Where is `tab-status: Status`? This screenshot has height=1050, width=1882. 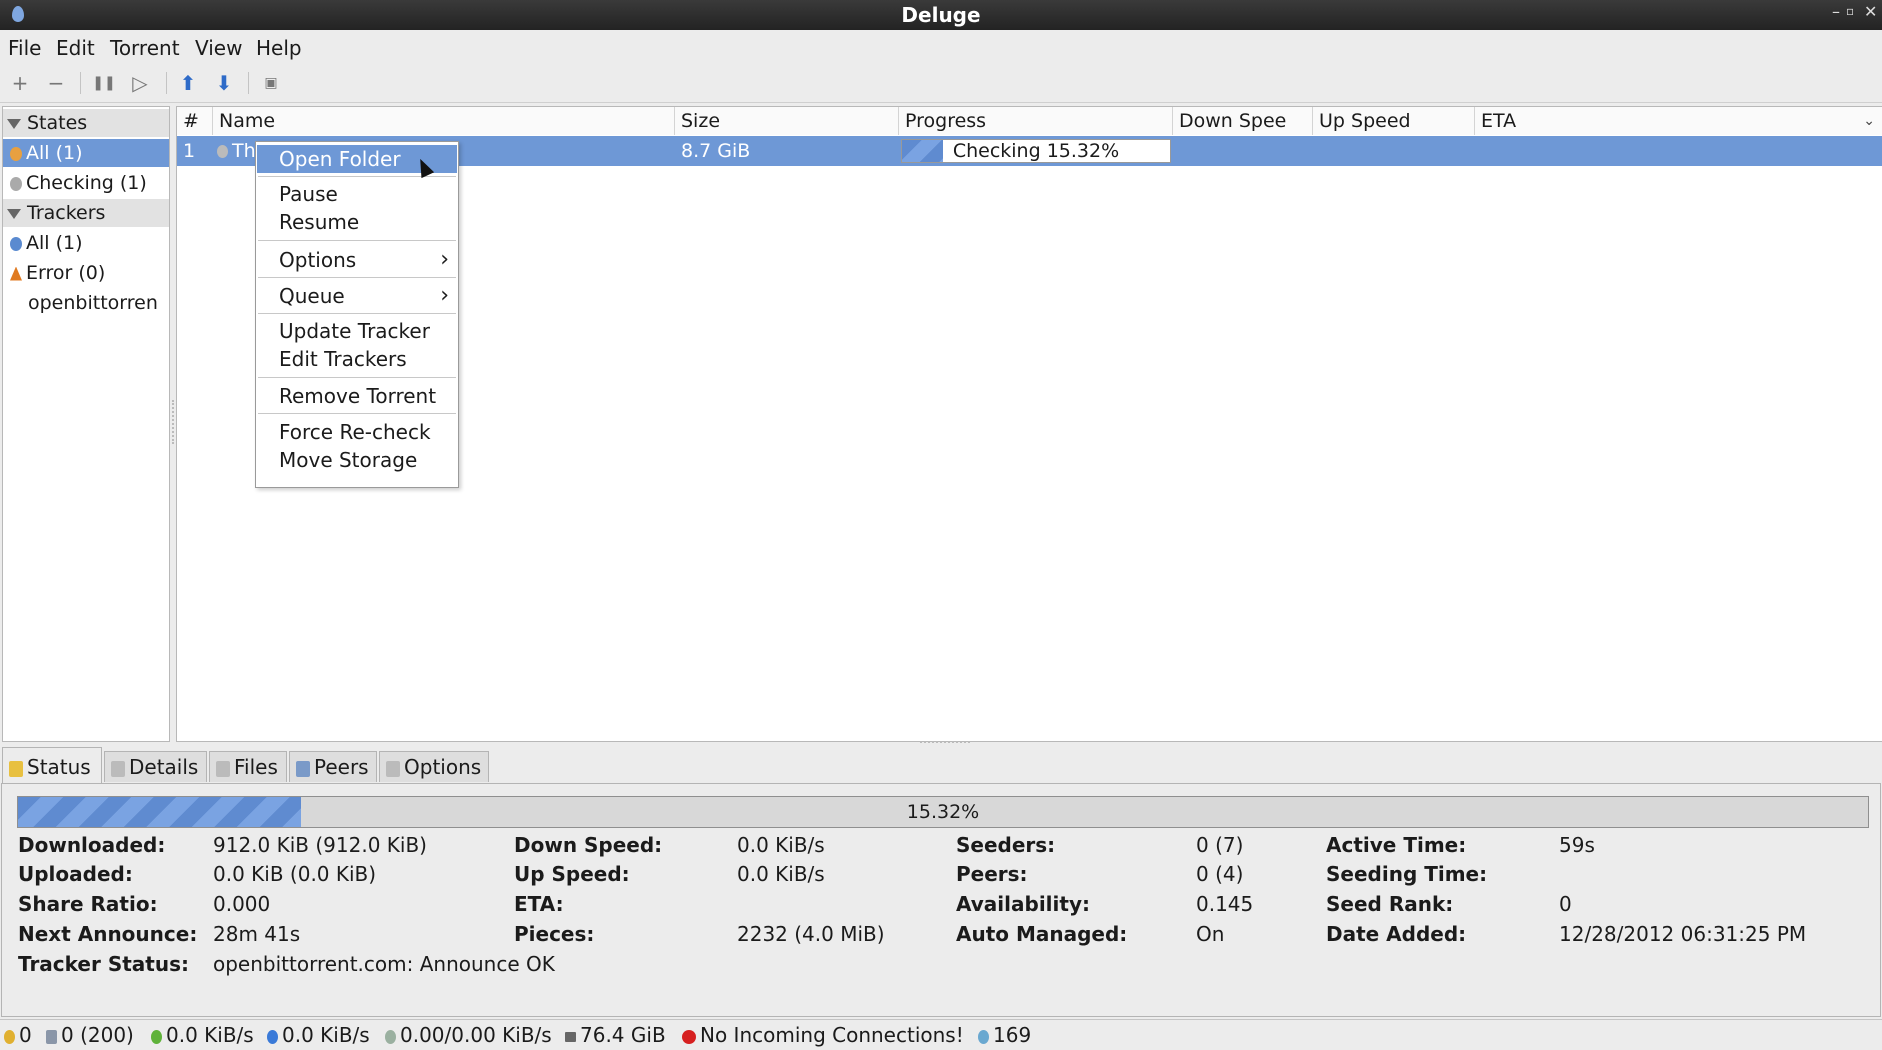 tab-status: Status is located at coordinates (52, 765).